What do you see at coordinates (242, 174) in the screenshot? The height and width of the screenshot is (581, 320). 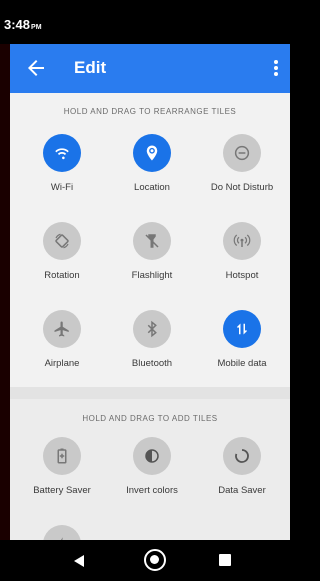 I see `tile-do-not-disturb: Do Not Disturb` at bounding box center [242, 174].